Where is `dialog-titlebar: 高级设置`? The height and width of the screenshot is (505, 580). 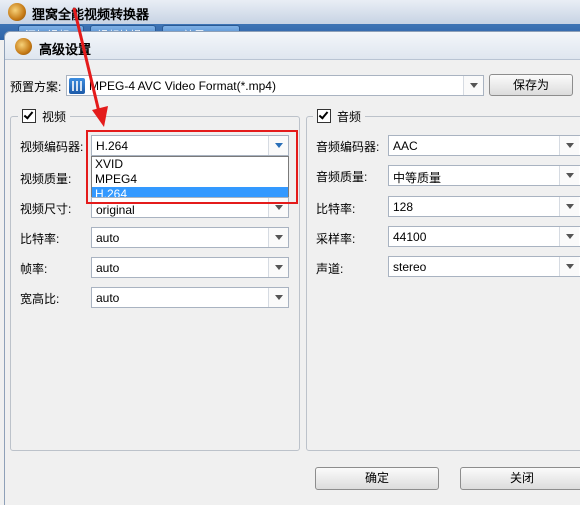 dialog-titlebar: 高级设置 is located at coordinates (292, 46).